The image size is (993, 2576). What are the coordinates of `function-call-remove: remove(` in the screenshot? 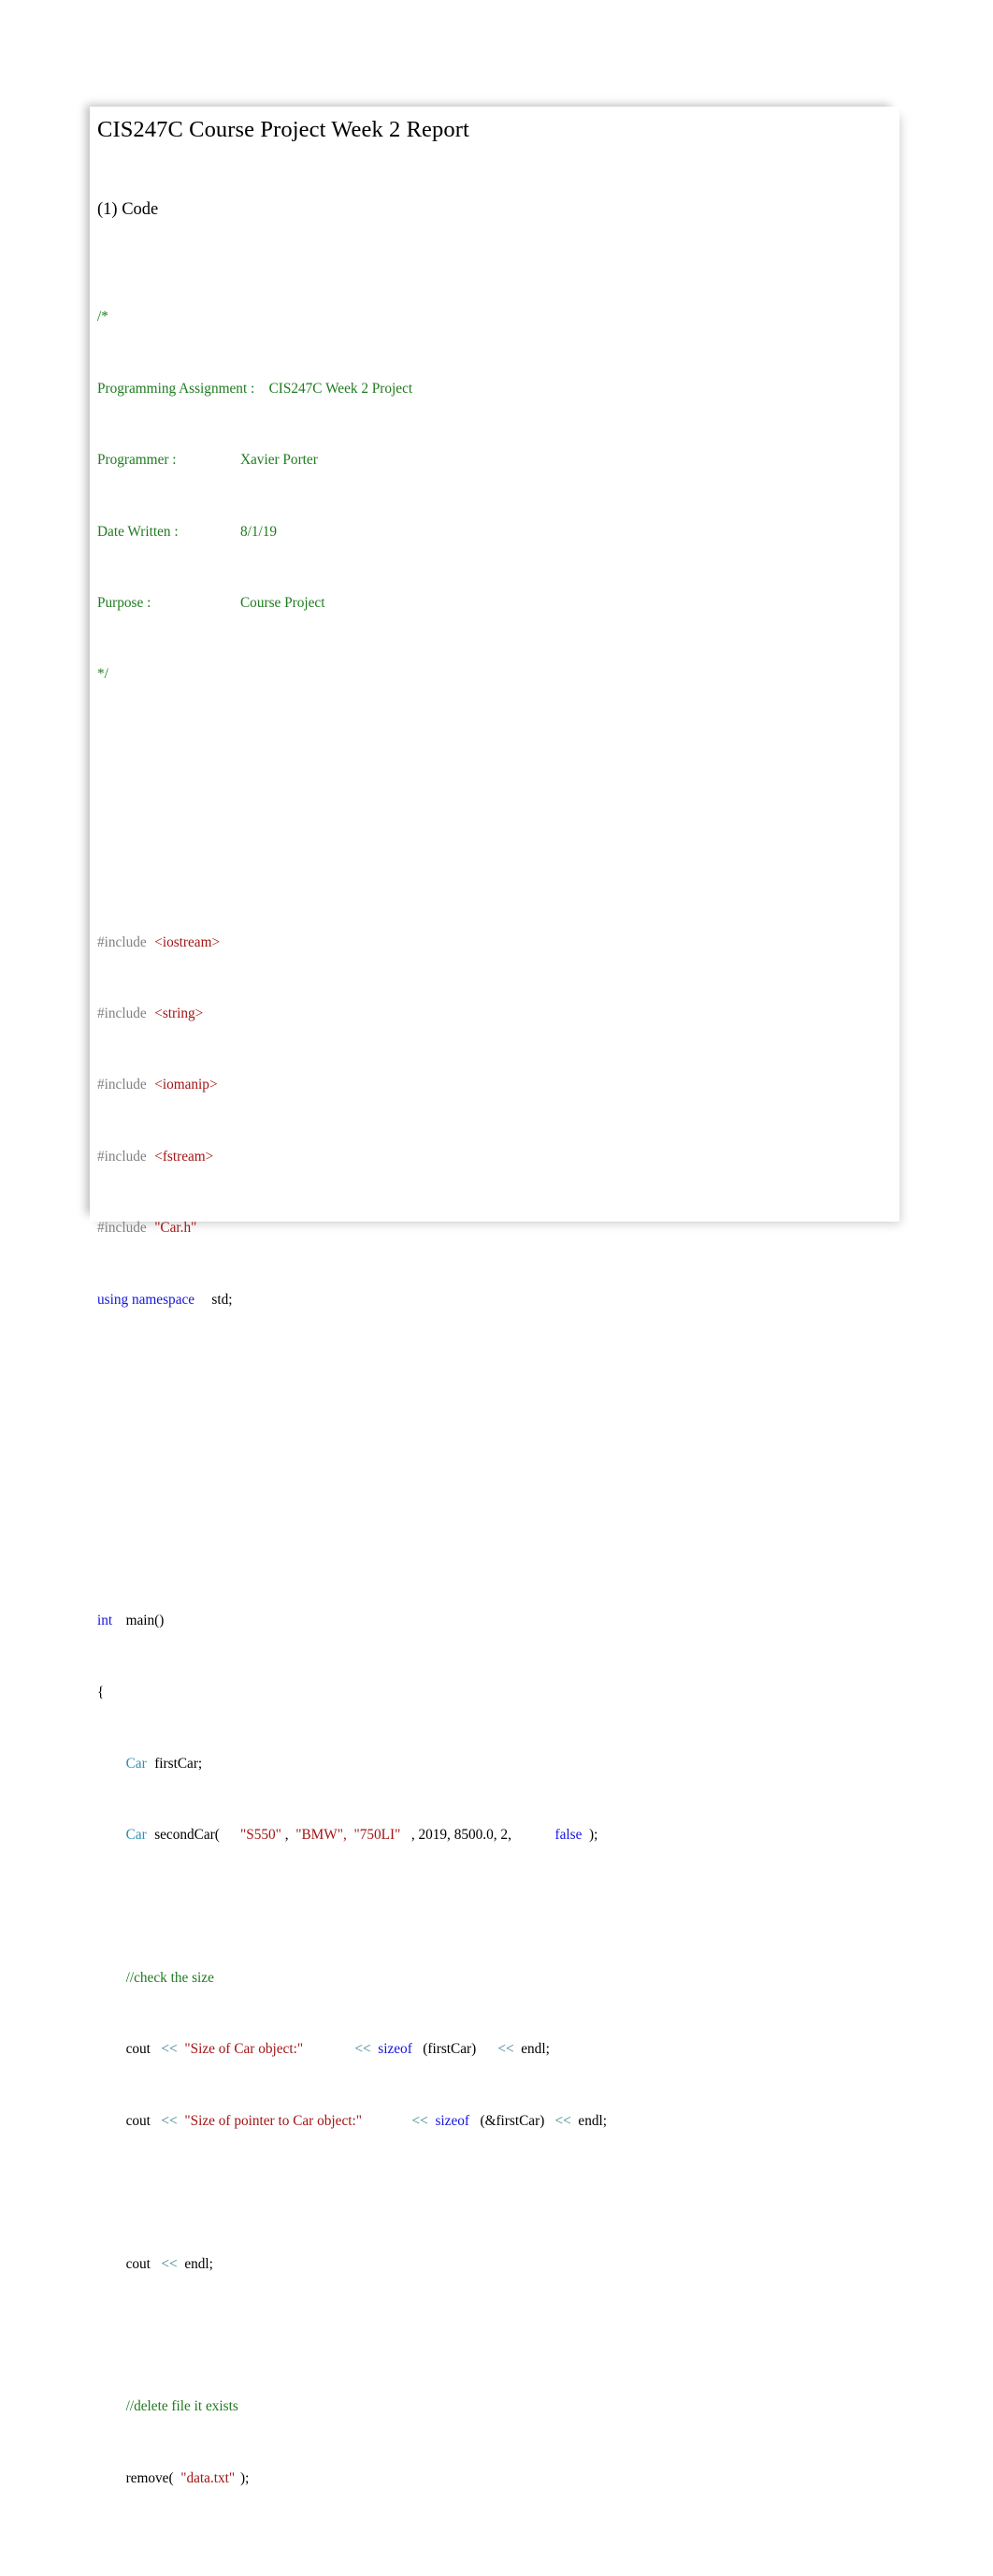 It's located at (149, 2477).